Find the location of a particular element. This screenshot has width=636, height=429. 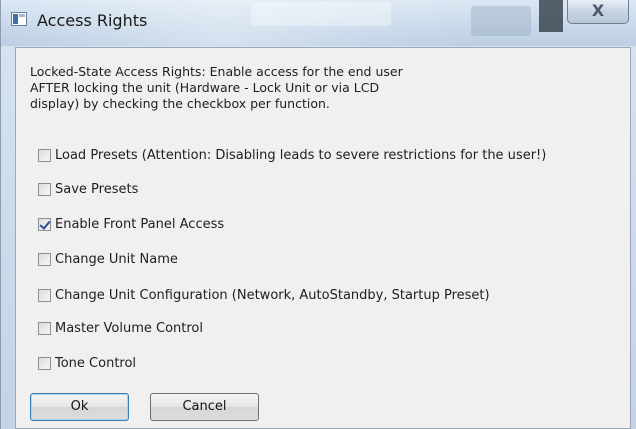

option-label: Tone Control is located at coordinates (96, 363).